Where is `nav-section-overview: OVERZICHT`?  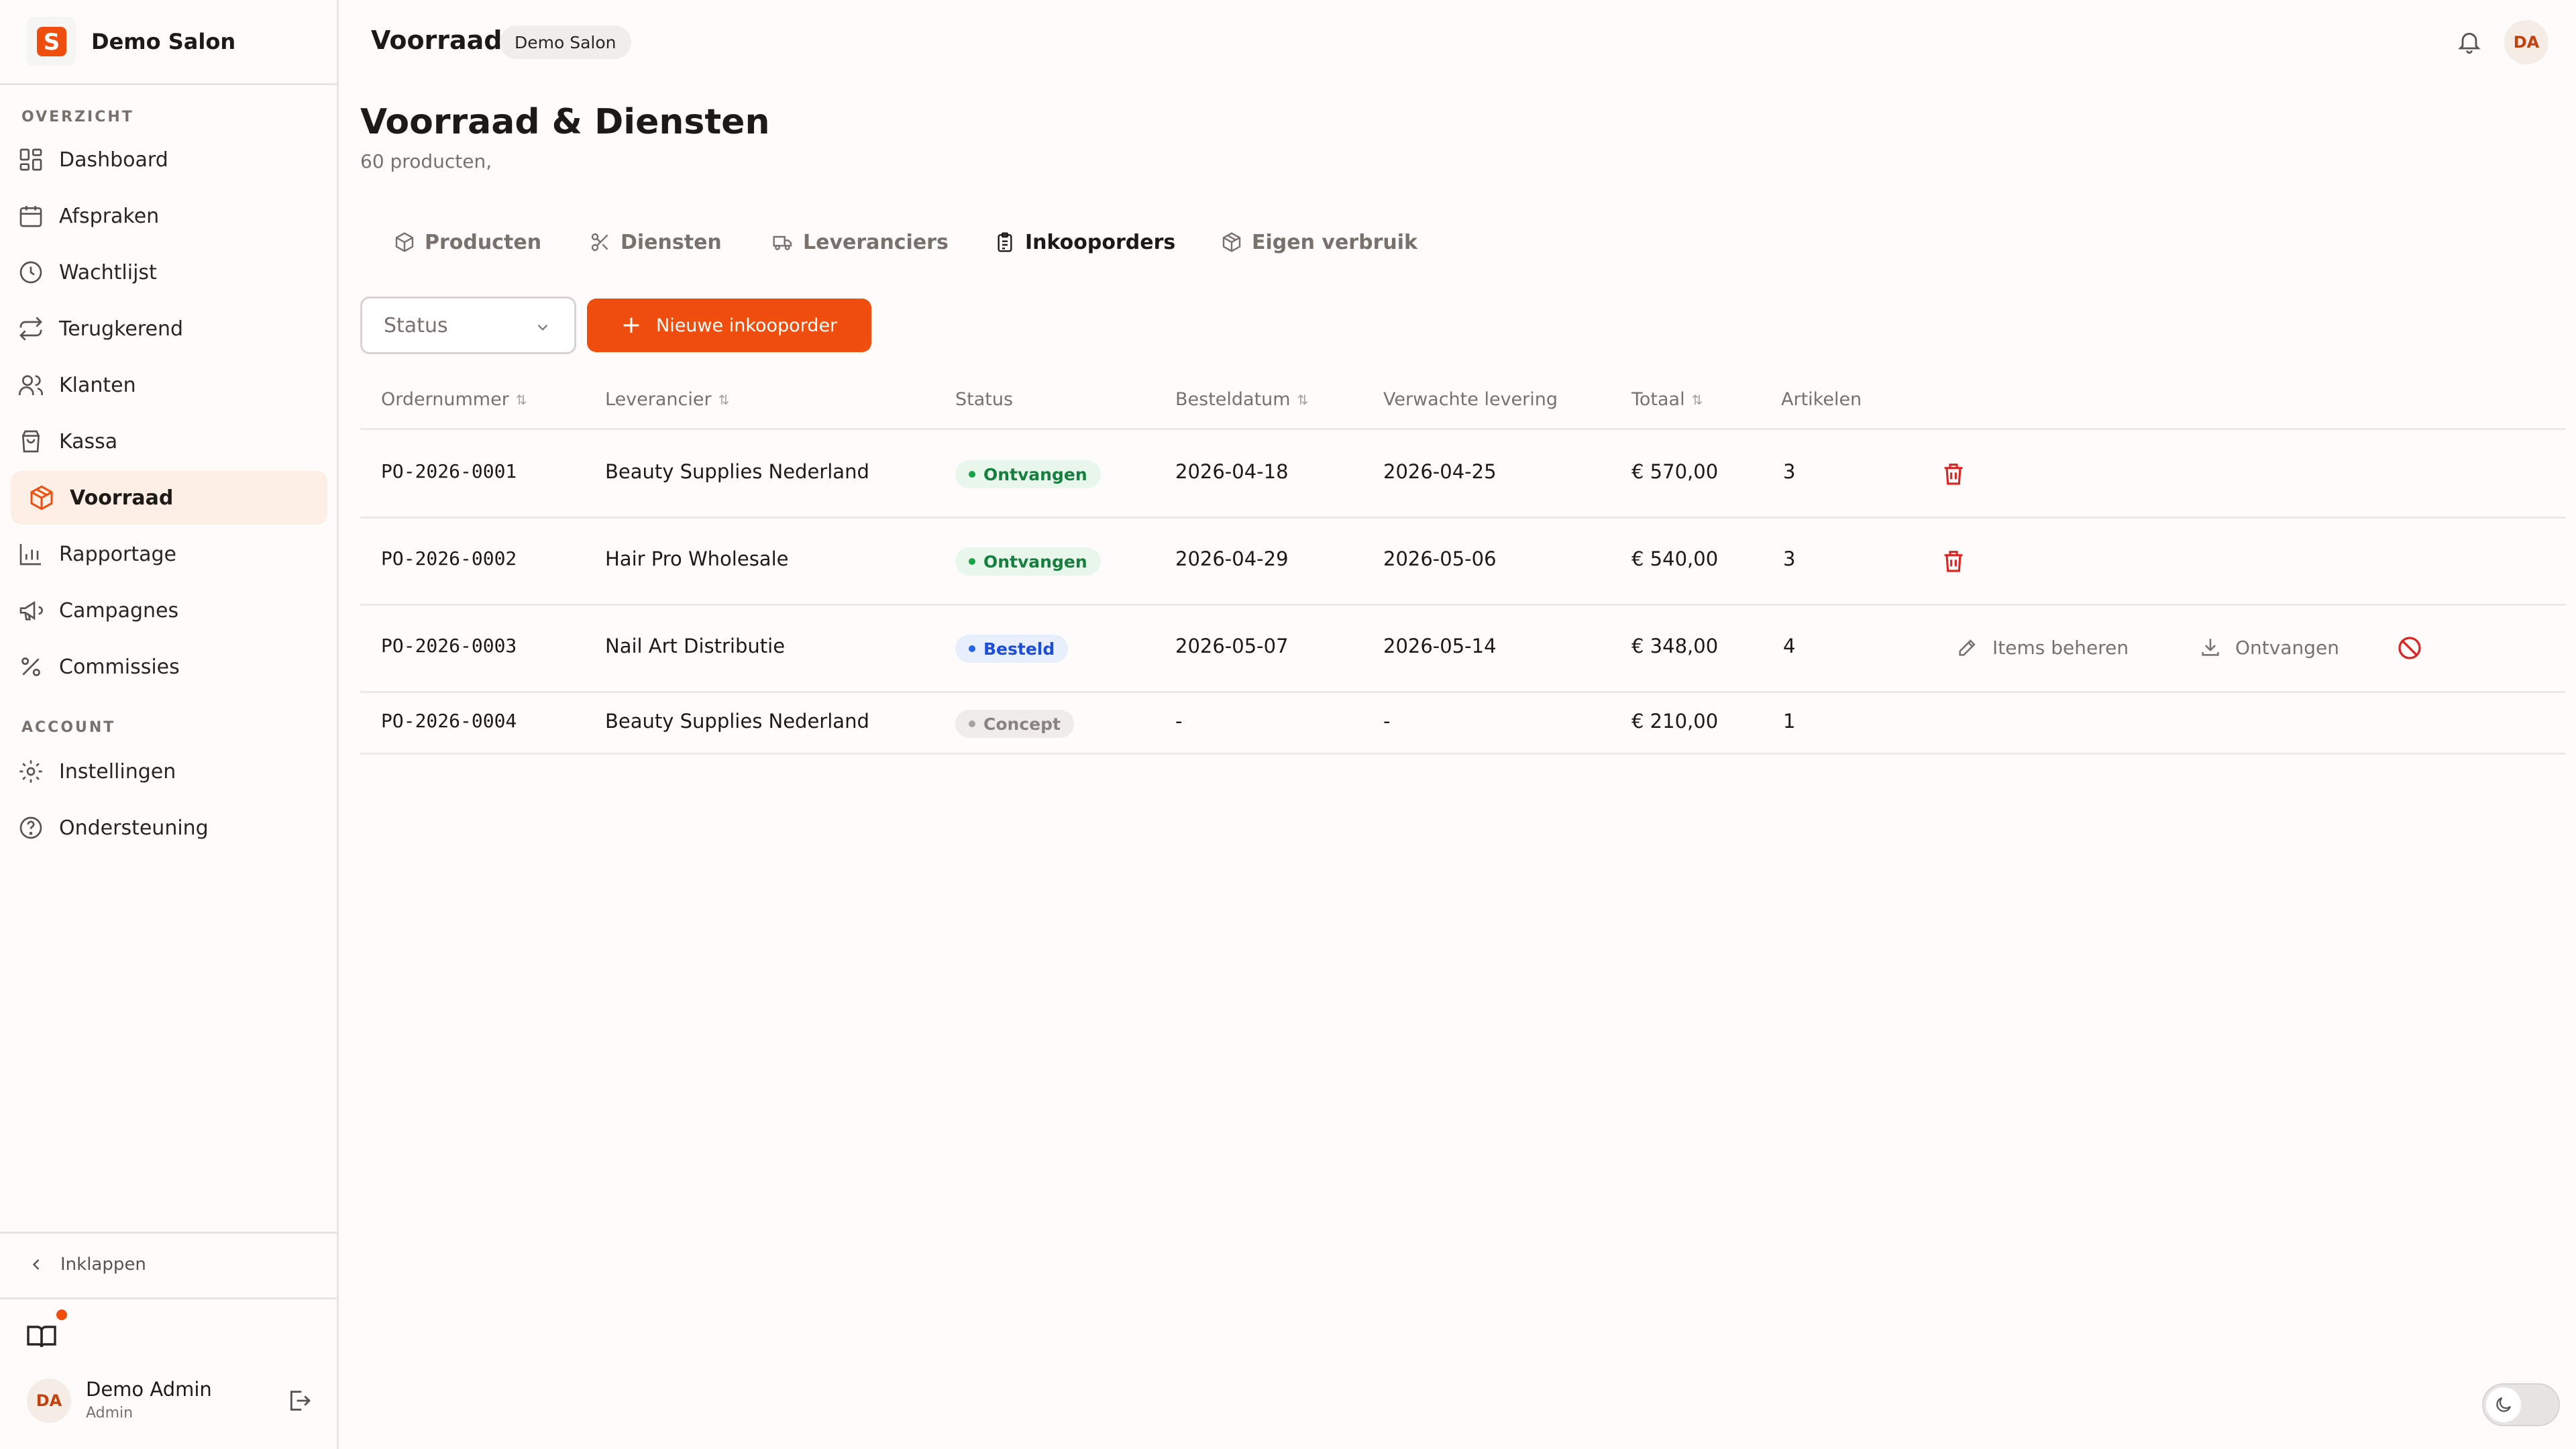 nav-section-overview: OVERZICHT is located at coordinates (77, 117).